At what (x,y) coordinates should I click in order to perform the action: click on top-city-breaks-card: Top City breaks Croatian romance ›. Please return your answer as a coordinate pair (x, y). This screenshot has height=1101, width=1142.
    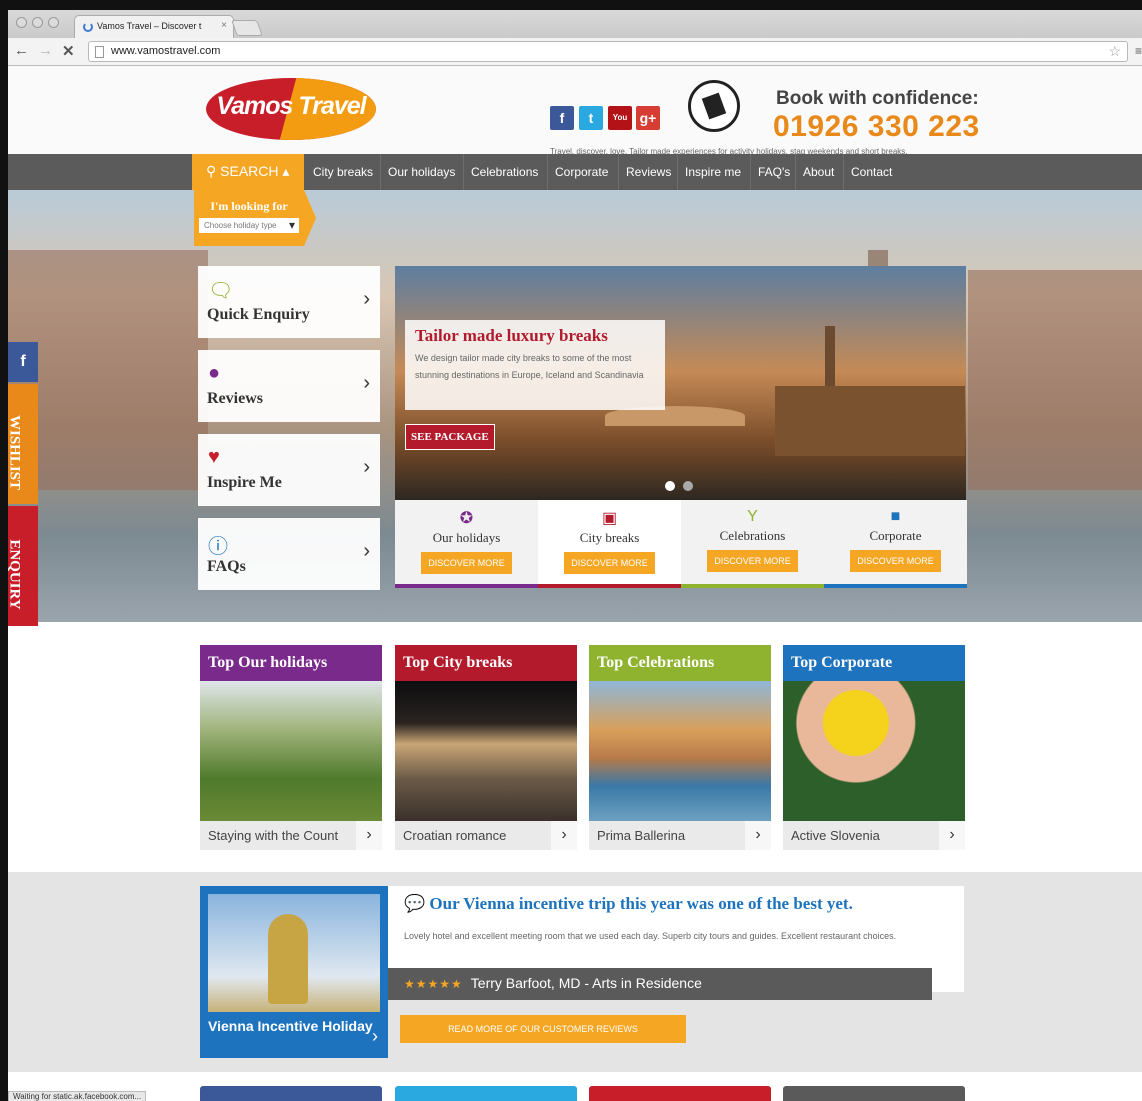
    Looking at the image, I should click on (486, 747).